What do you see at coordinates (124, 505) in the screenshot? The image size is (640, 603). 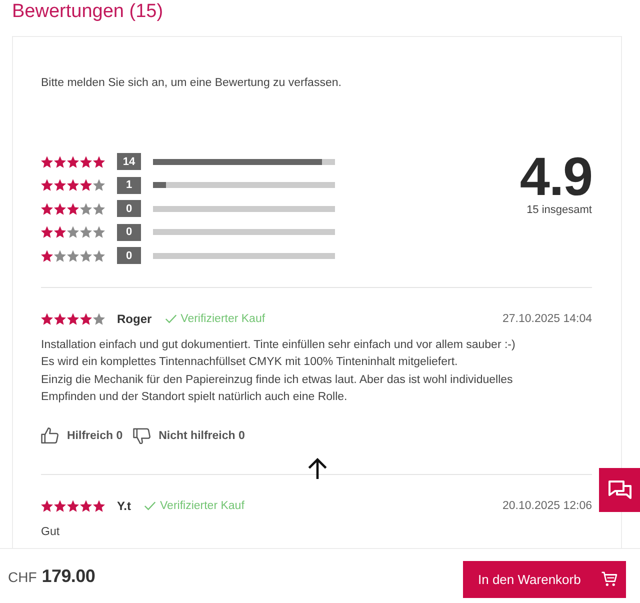 I see `author-name: Y.t` at bounding box center [124, 505].